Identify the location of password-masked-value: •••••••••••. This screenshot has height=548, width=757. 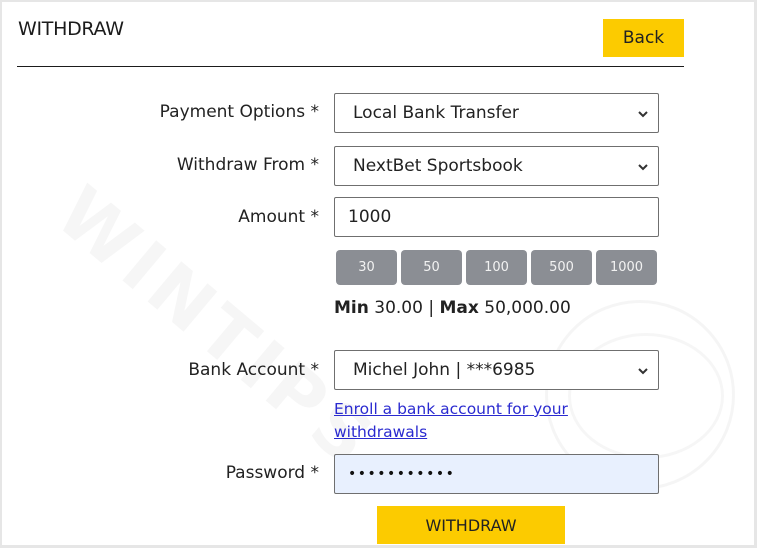
(402, 474).